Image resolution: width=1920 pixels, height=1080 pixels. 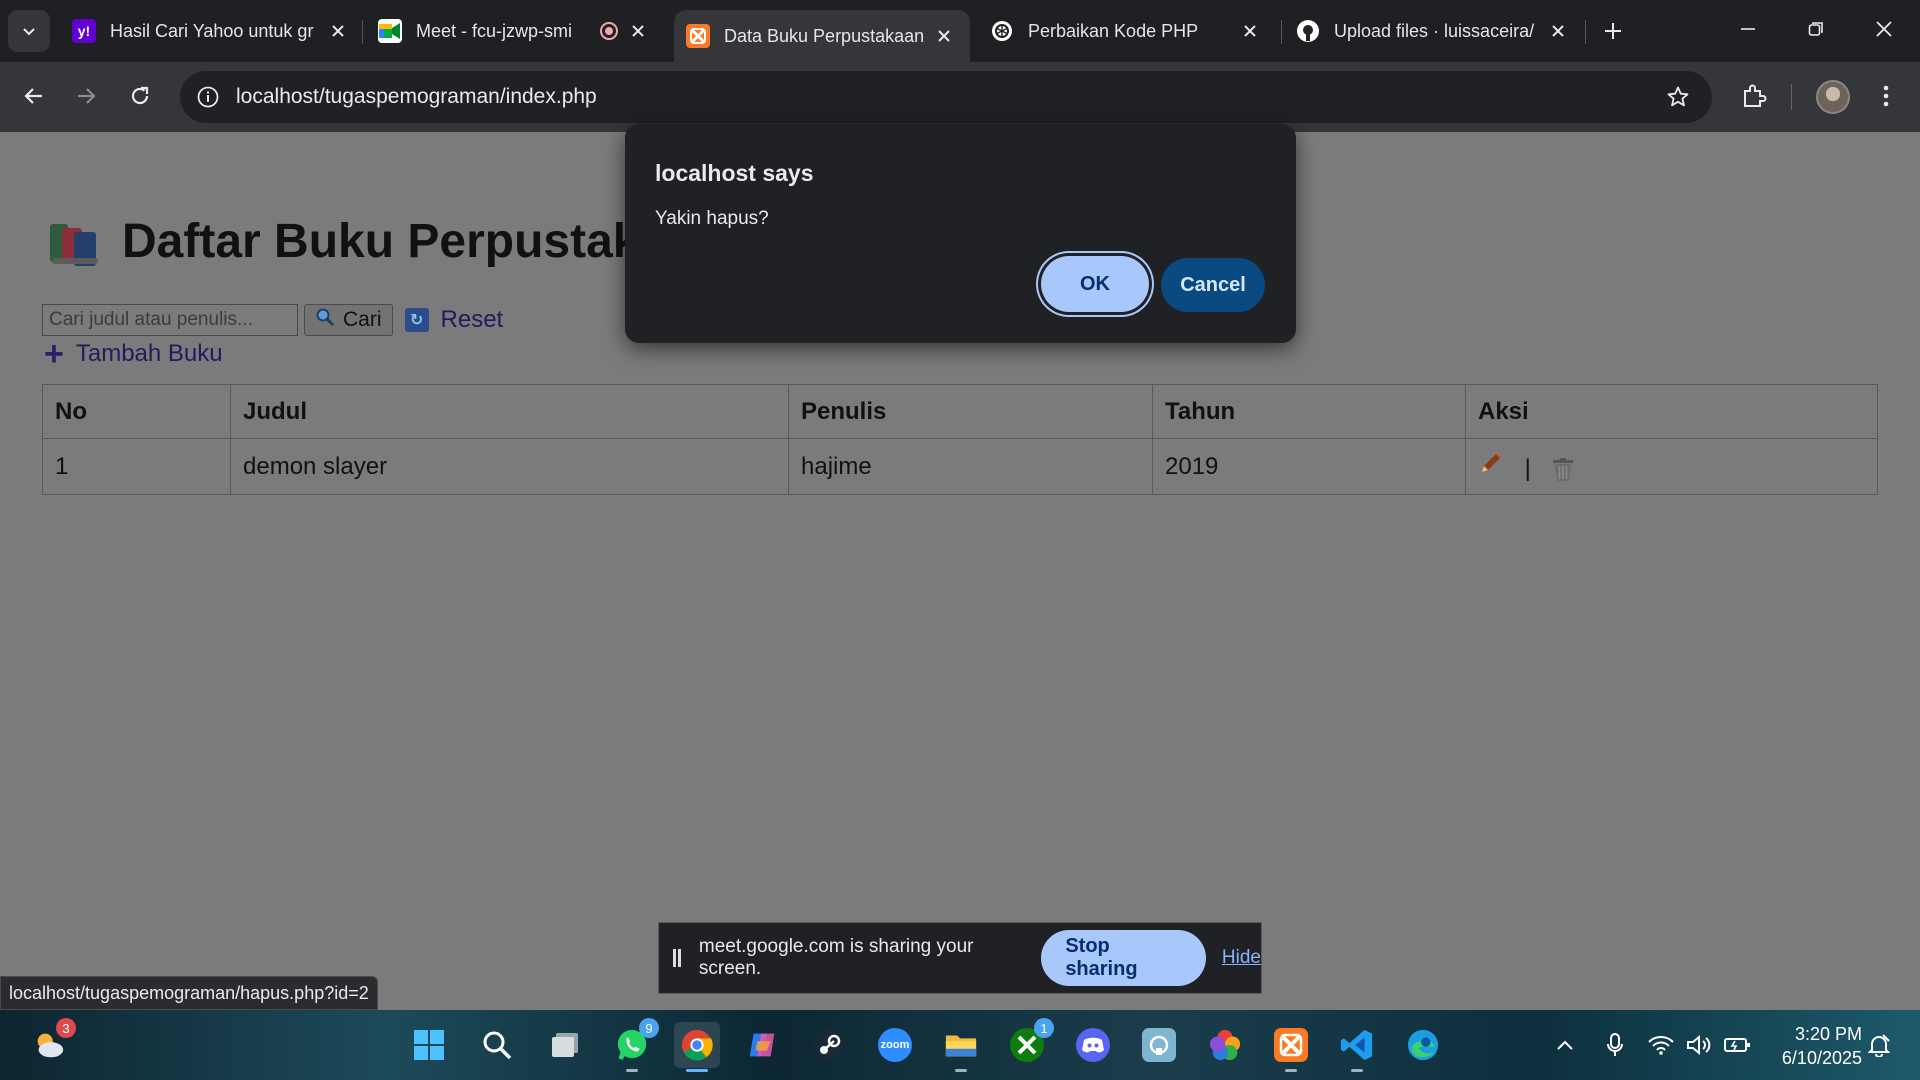 I want to click on chevron-up-icon, so click(x=1565, y=1045).